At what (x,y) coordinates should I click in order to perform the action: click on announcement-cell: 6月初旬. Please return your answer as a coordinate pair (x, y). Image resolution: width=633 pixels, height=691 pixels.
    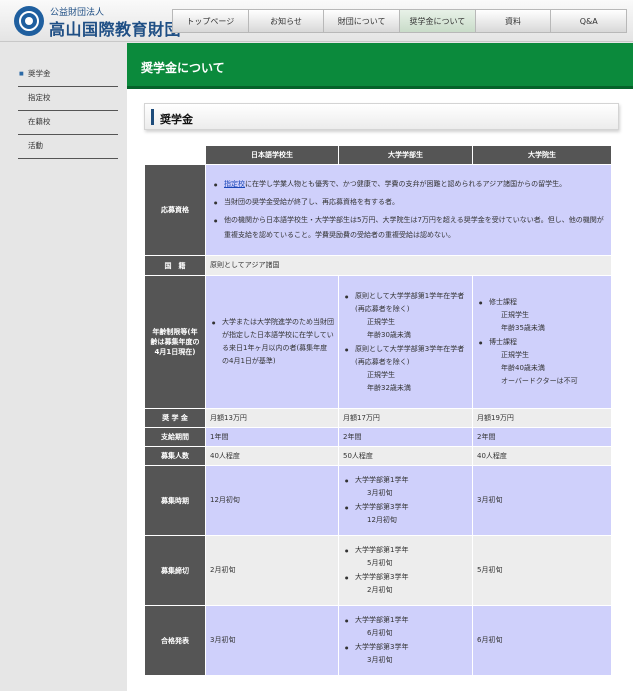
    Looking at the image, I should click on (542, 640).